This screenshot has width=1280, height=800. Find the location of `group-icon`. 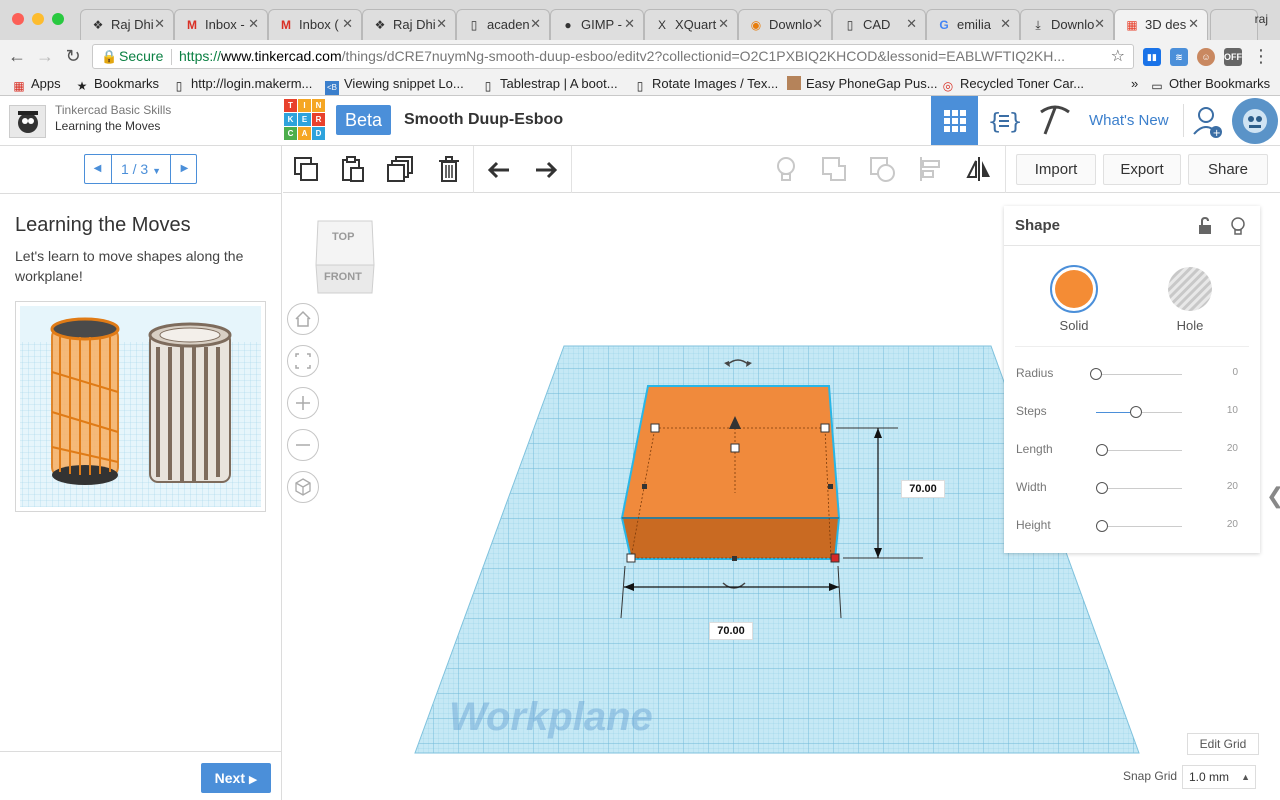

group-icon is located at coordinates (834, 169).